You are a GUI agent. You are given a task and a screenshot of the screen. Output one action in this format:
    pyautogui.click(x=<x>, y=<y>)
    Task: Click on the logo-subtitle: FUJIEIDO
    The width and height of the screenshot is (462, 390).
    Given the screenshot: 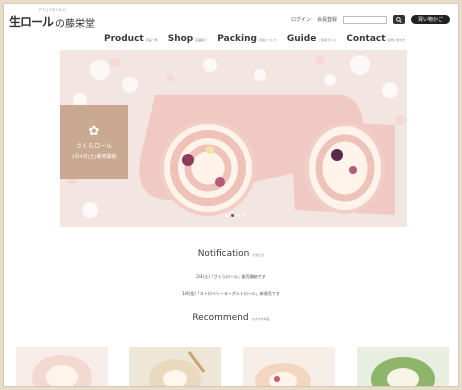 What is the action you would take?
    pyautogui.click(x=53, y=9)
    